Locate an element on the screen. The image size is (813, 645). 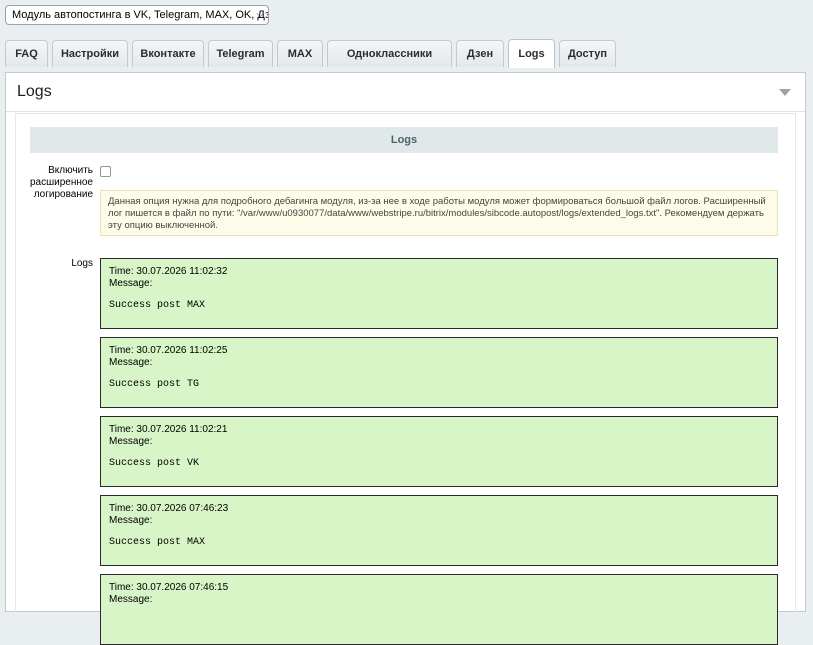
tab-max: MAX is located at coordinates (300, 53).